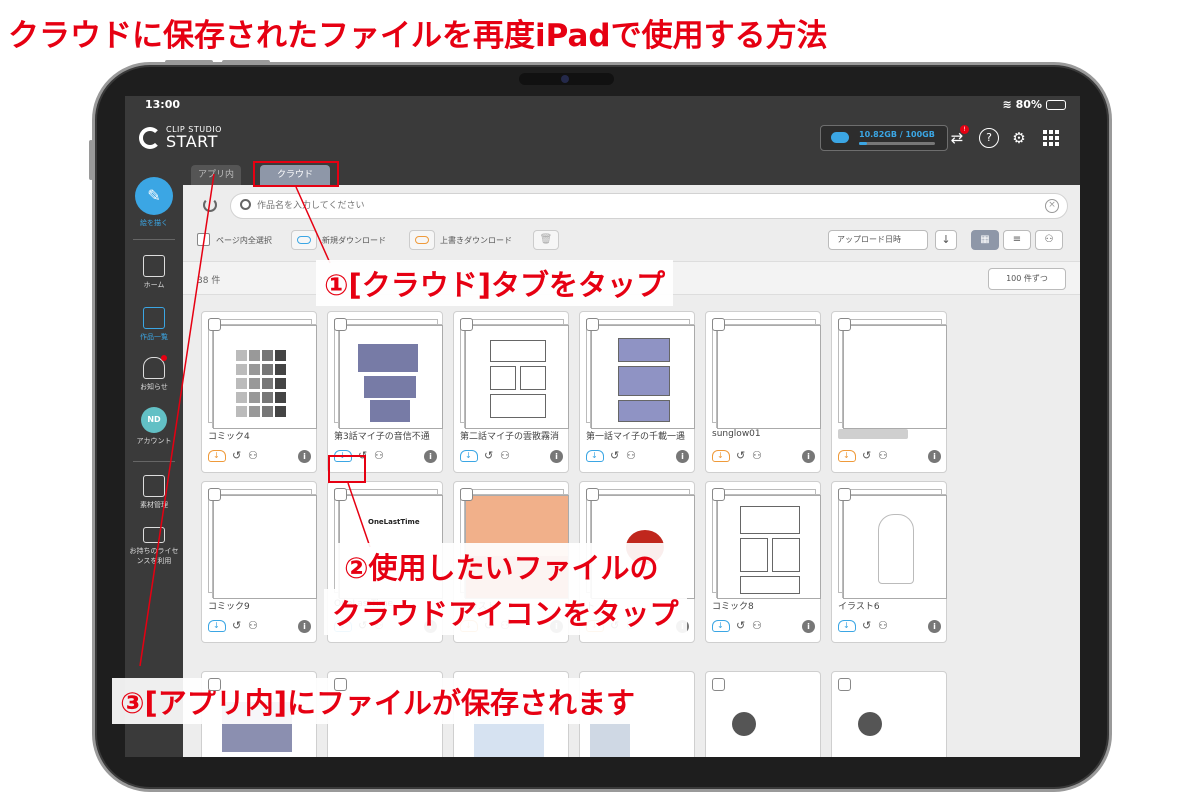  What do you see at coordinates (154, 374) in the screenshot?
I see `rail-news: お知らせ` at bounding box center [154, 374].